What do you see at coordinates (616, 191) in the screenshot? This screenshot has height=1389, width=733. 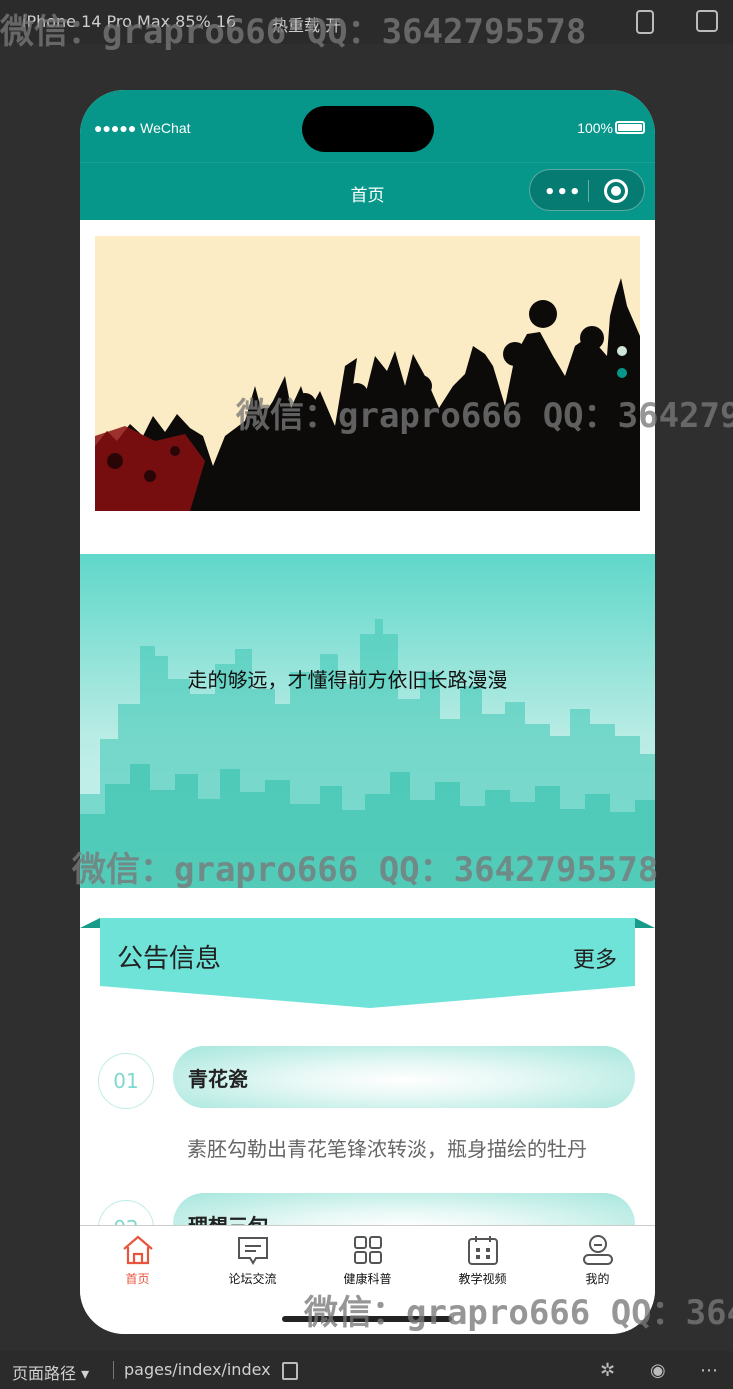 I see `close-capsule-icon` at bounding box center [616, 191].